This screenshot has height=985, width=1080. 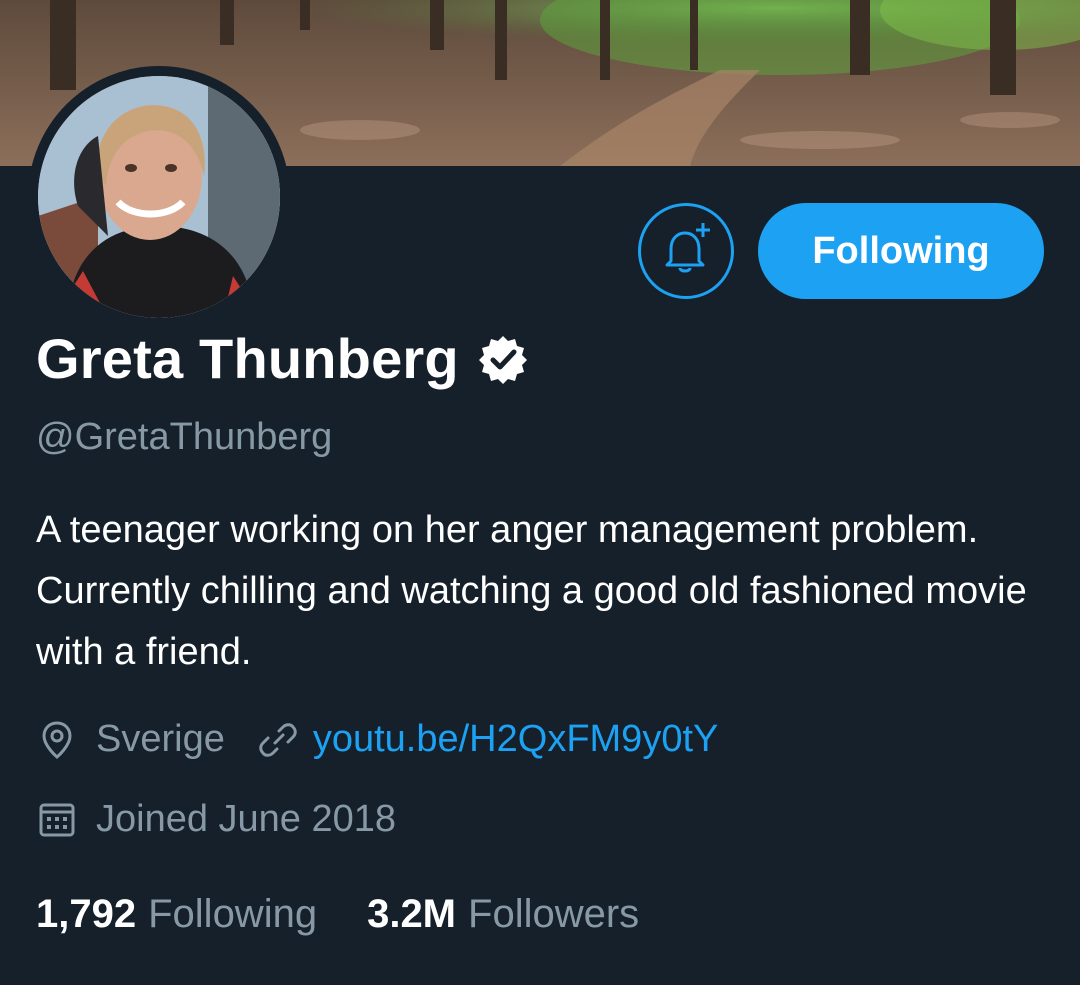 What do you see at coordinates (278, 740) in the screenshot?
I see `link-icon` at bounding box center [278, 740].